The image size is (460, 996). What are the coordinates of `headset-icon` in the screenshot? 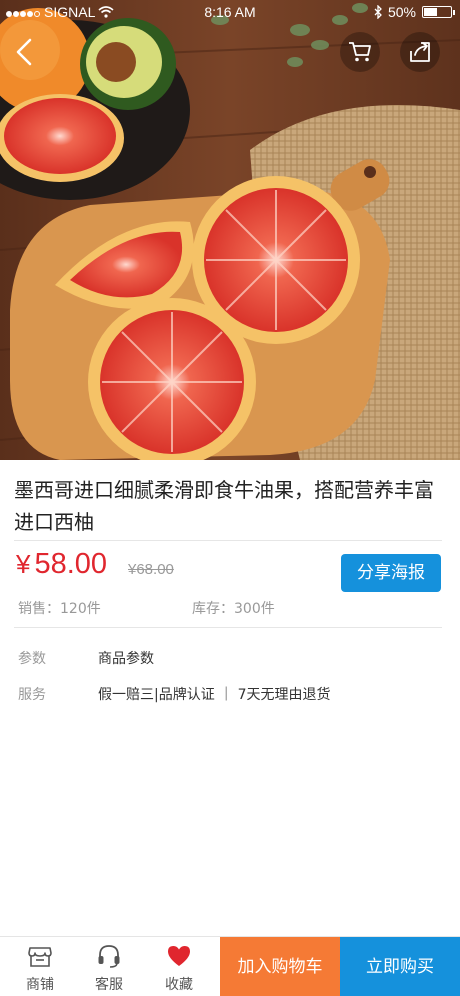 It's located at (109, 956).